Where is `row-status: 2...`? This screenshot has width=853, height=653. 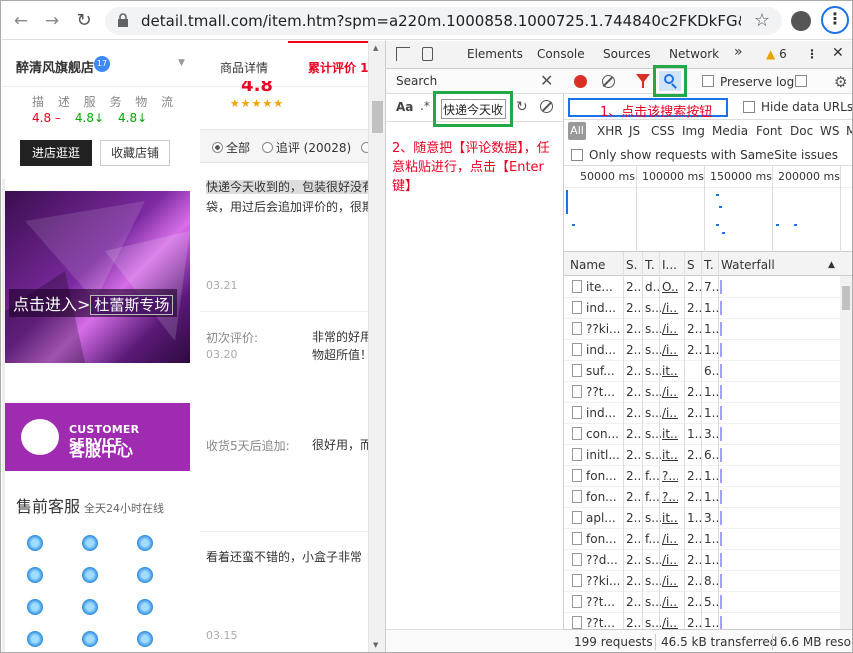 row-status: 2... is located at coordinates (634, 581).